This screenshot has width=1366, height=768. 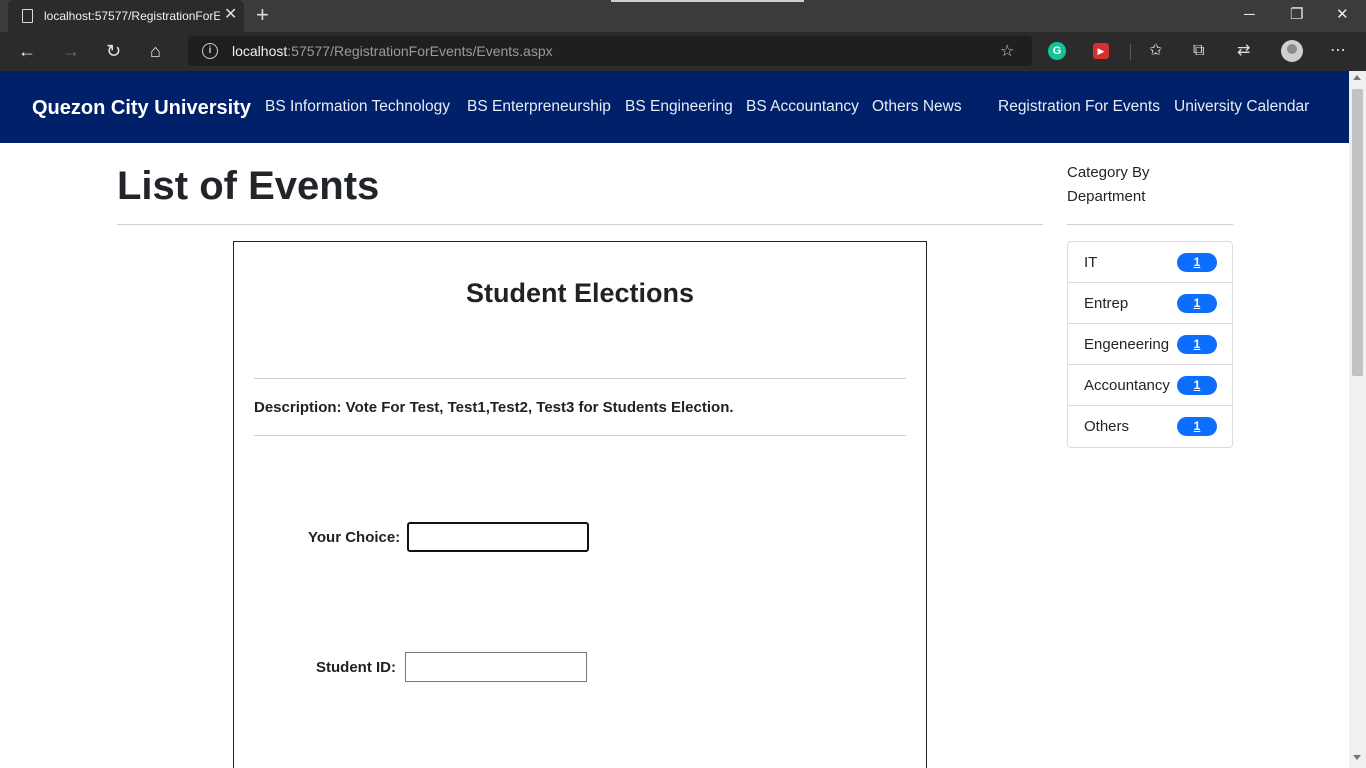 I want to click on category-name: Others, so click(x=1107, y=426).